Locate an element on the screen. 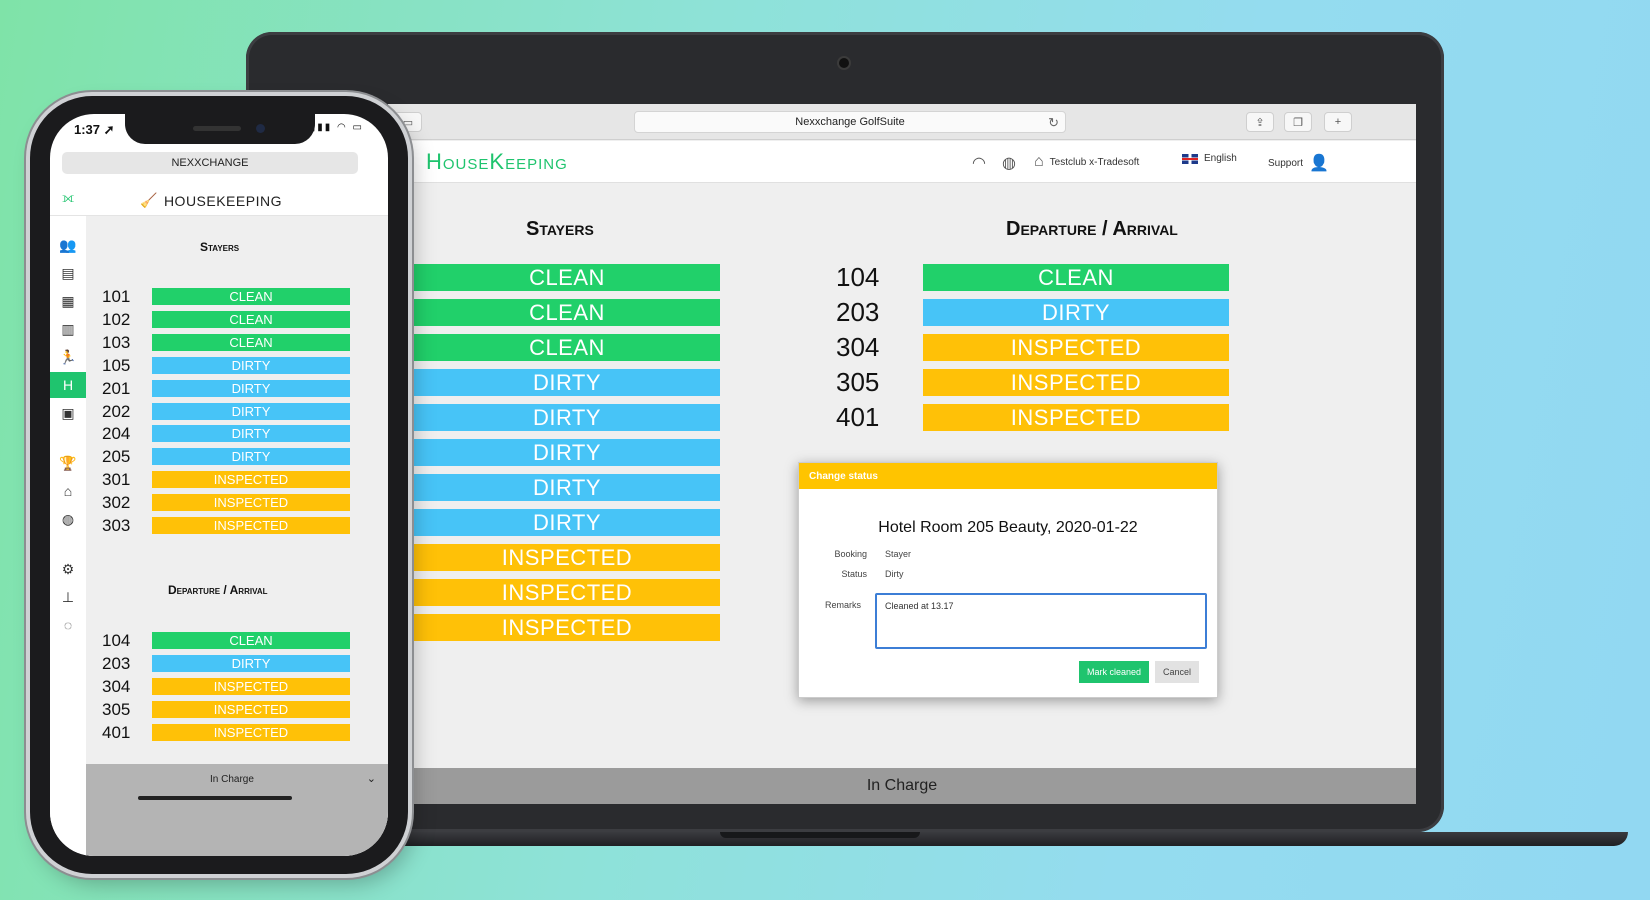  room-number: 201 is located at coordinates (116, 388).